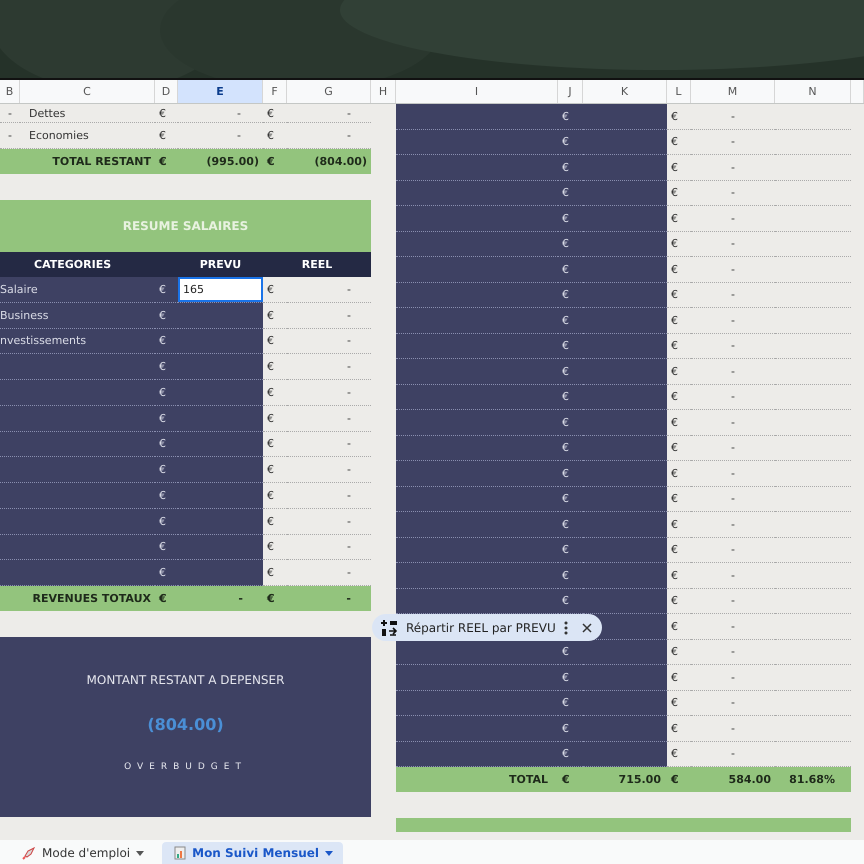  What do you see at coordinates (220, 91) in the screenshot?
I see `column-header: E` at bounding box center [220, 91].